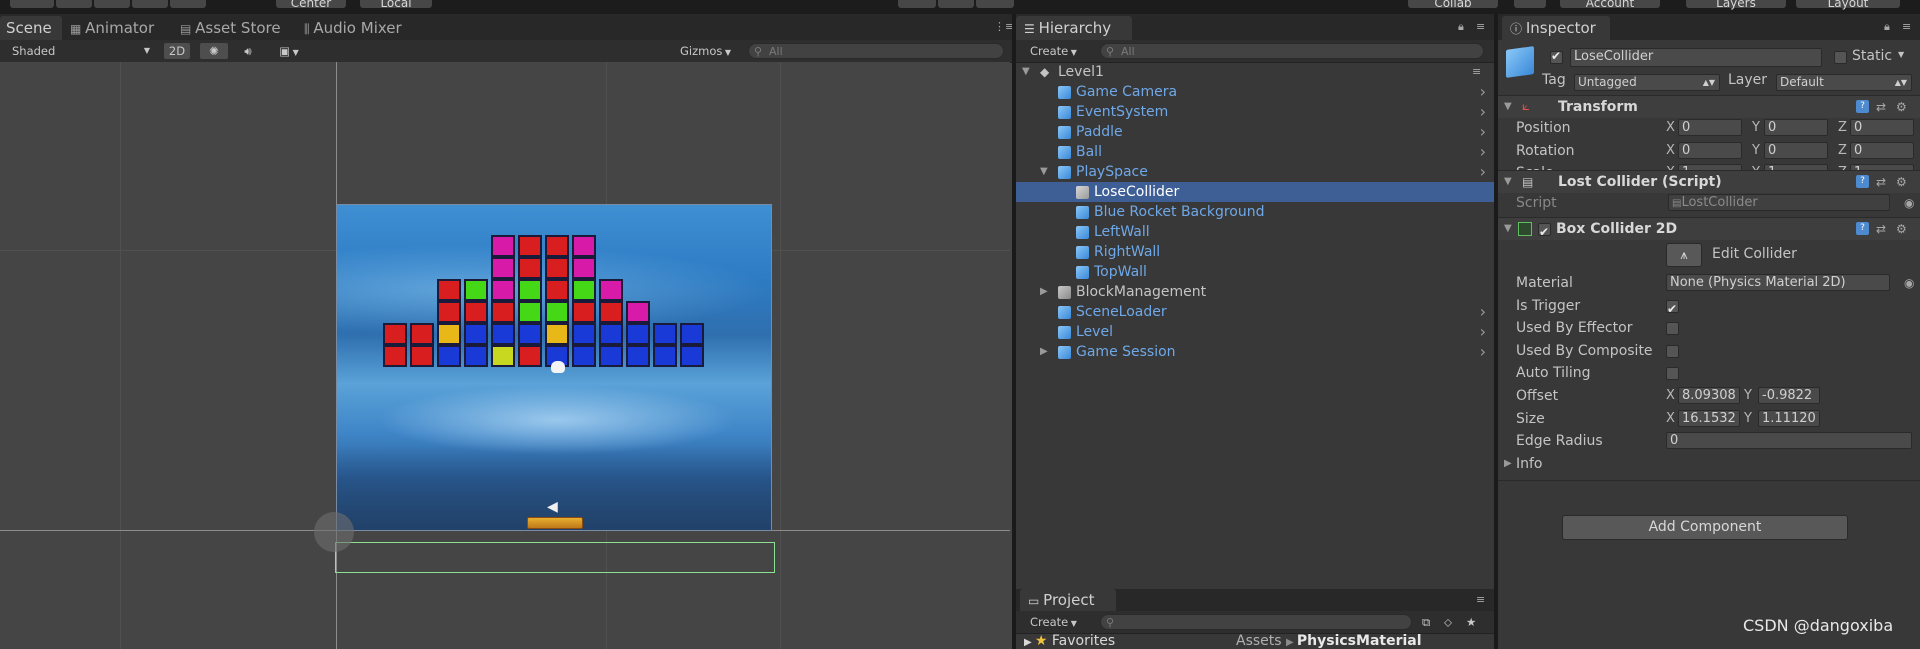  Describe the element at coordinates (1844, 82) in the screenshot. I see `layer-dropdown: Default ▲▼` at that location.